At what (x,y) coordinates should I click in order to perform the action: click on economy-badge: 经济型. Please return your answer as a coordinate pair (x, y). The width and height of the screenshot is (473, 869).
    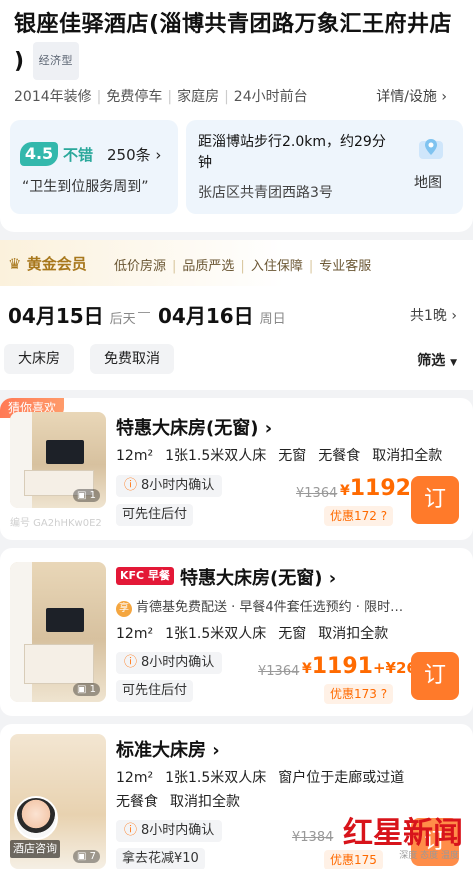
    Looking at the image, I should click on (56, 61).